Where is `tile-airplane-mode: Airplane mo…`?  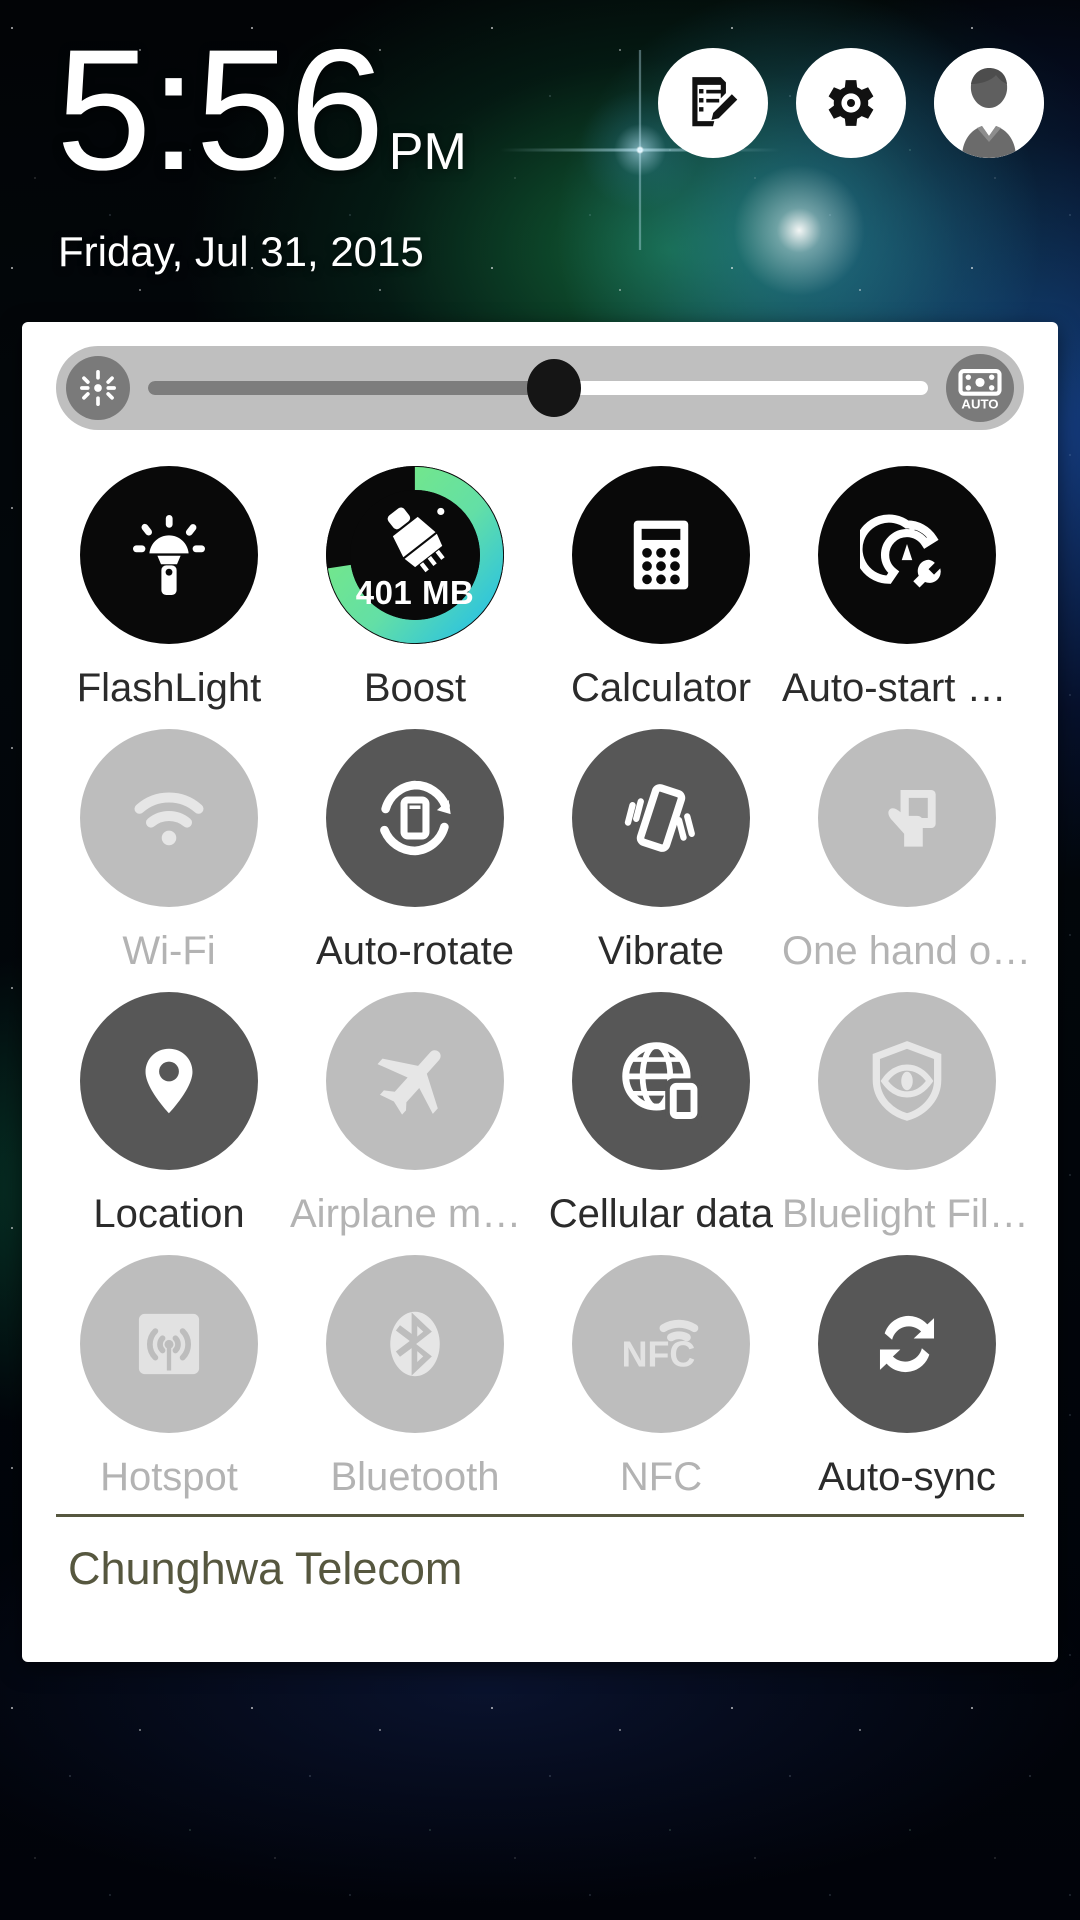 tile-airplane-mode: Airplane mo… is located at coordinates (415, 1105).